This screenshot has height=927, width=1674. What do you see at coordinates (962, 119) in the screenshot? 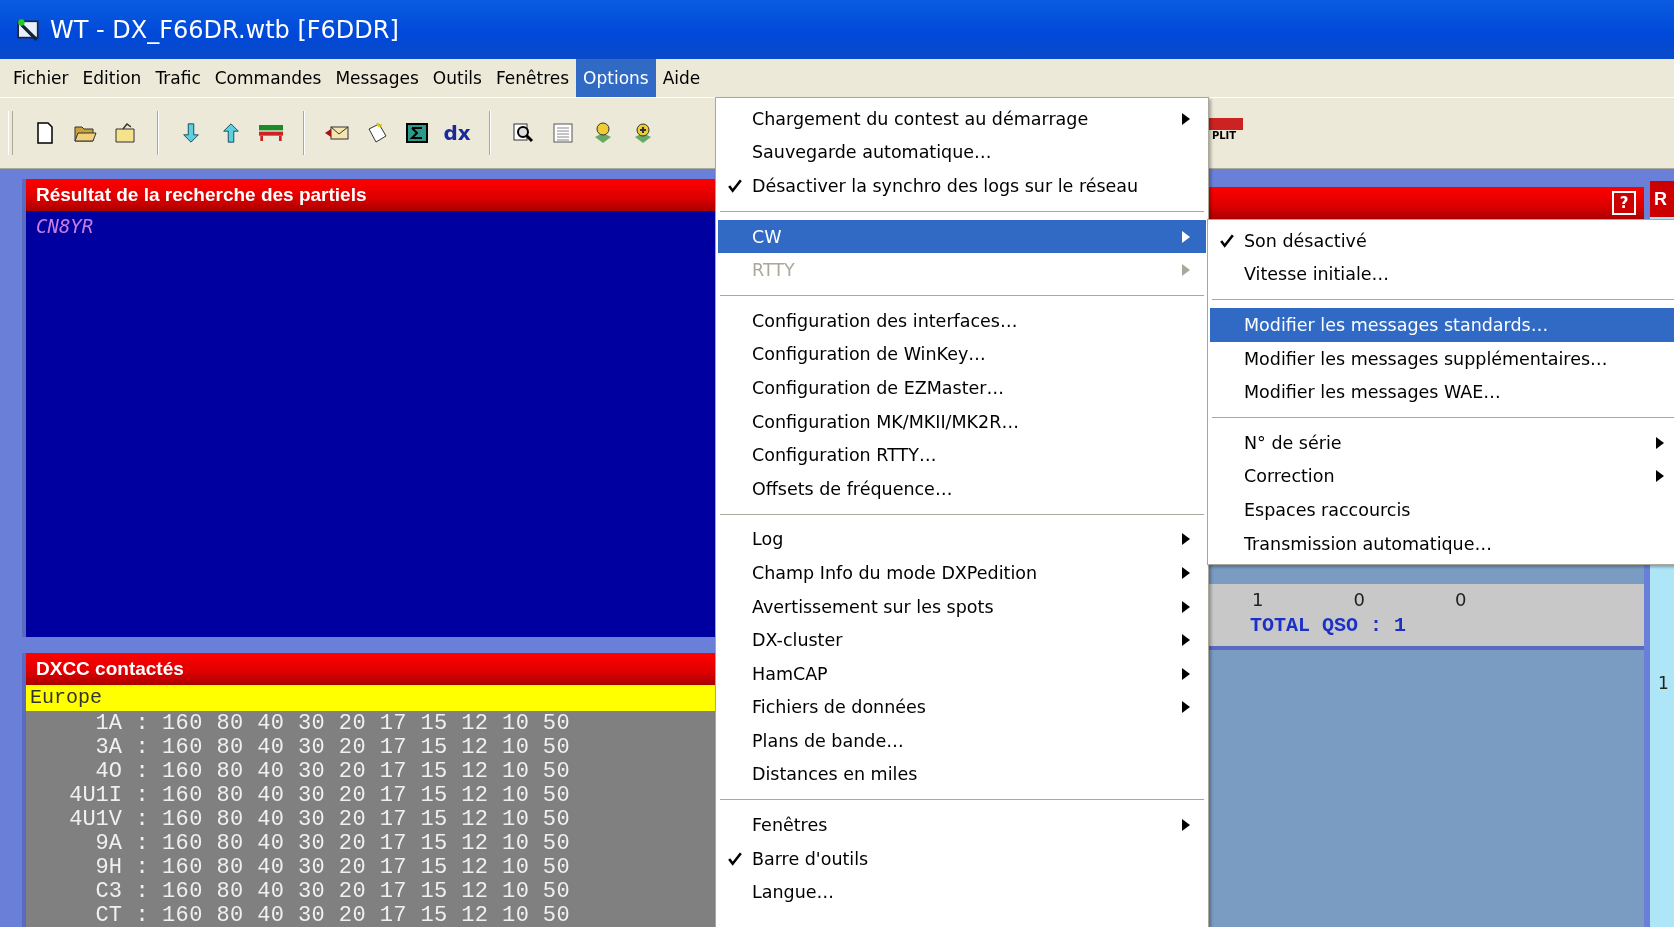
I see `menu-item: Chargement du contest au démarrage` at bounding box center [962, 119].